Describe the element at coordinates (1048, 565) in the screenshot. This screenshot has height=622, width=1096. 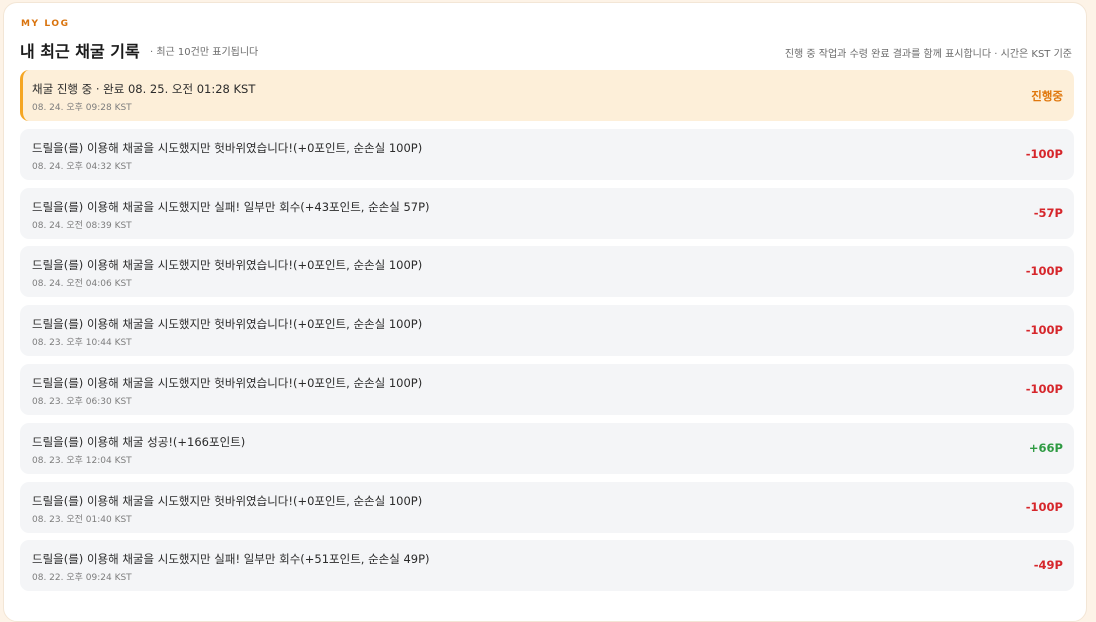
I see `points-badge: -49P` at that location.